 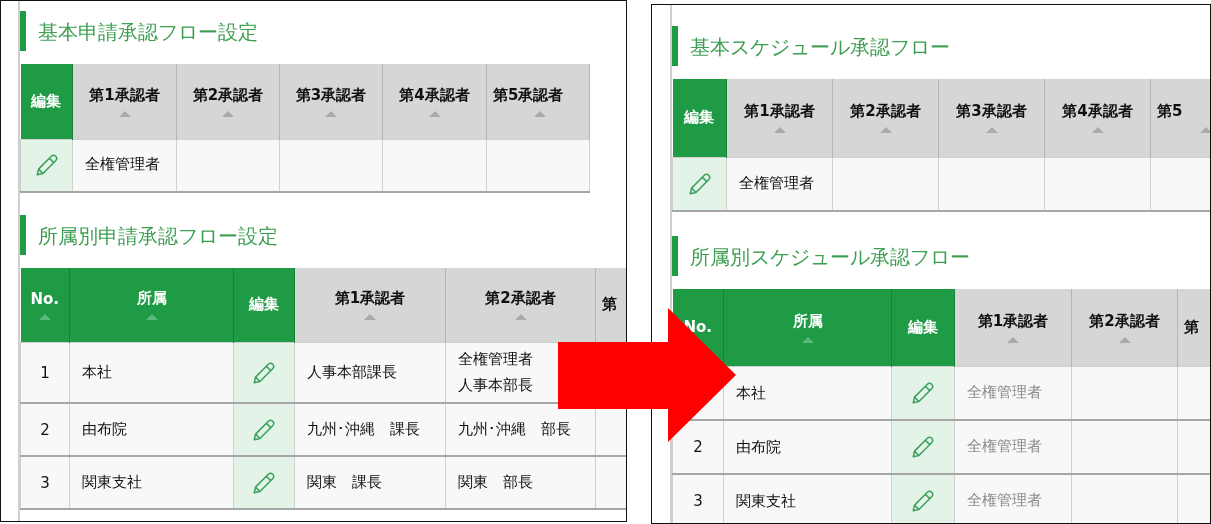 I want to click on section-heading: 基本申請承認フロー設定, so click(x=323, y=31).